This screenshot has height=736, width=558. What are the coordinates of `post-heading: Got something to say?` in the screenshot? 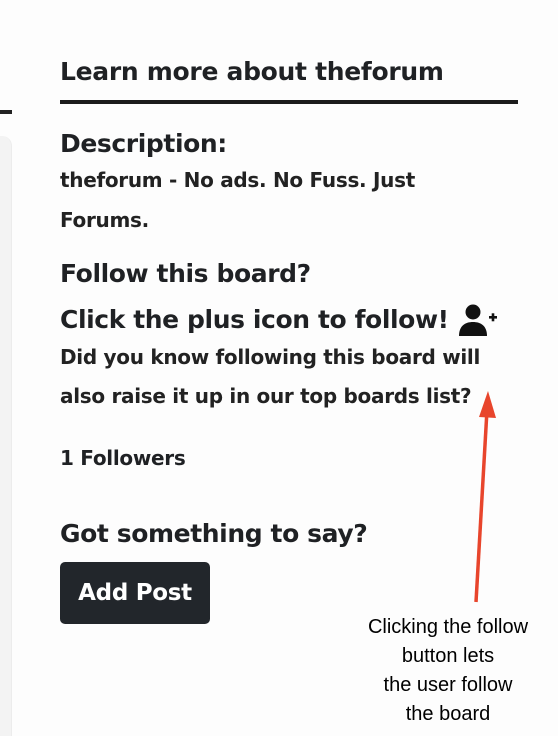 It's located at (214, 533).